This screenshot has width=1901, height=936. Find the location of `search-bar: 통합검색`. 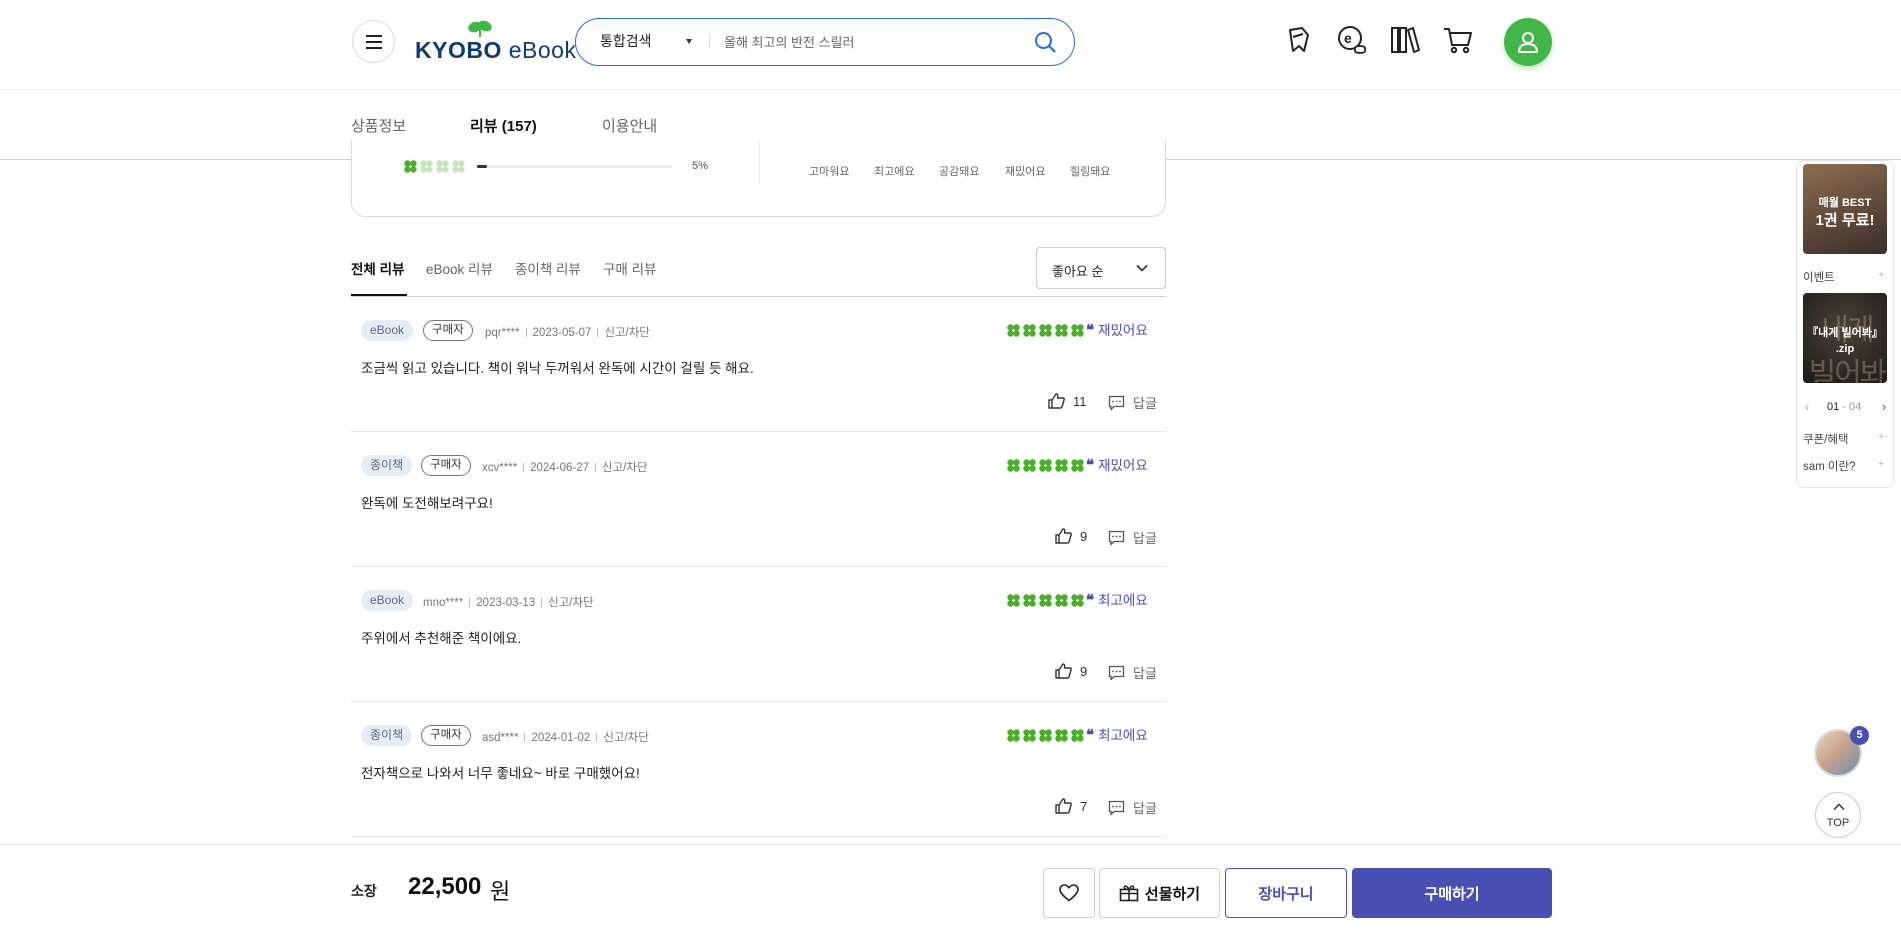

search-bar: 통합검색 is located at coordinates (825, 42).